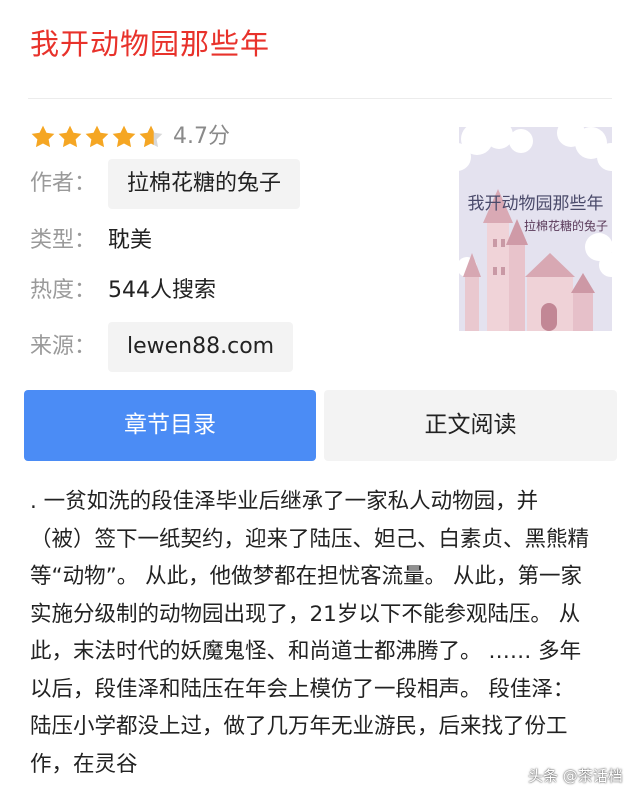 This screenshot has width=640, height=801. I want to click on author-row: 作者： 拉棉花糖的兔子, so click(165, 184).